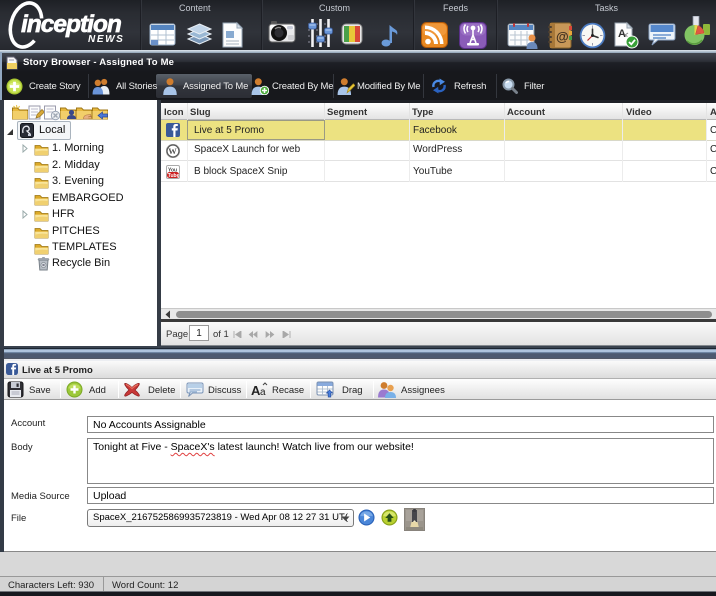  What do you see at coordinates (263, 392) in the screenshot?
I see `svg-text: a` at bounding box center [263, 392].